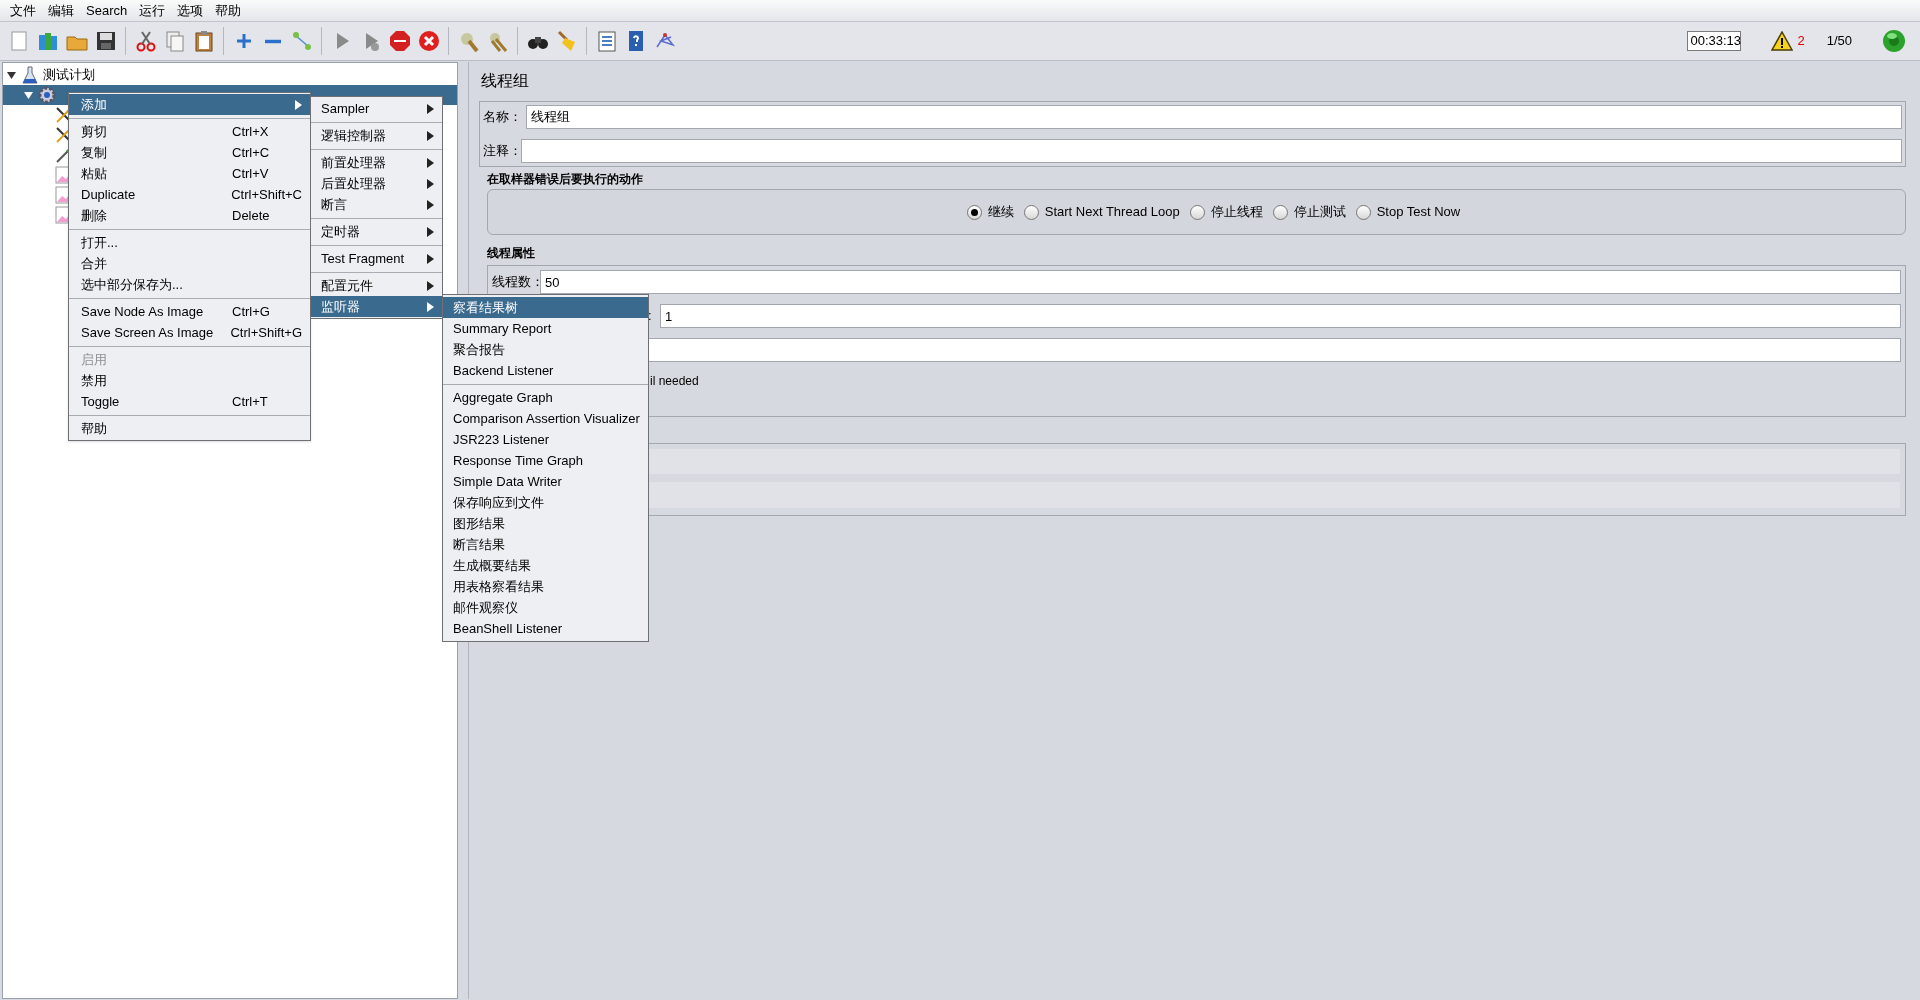 The width and height of the screenshot is (1920, 1000). I want to click on panel-title: 线程组, so click(505, 81).